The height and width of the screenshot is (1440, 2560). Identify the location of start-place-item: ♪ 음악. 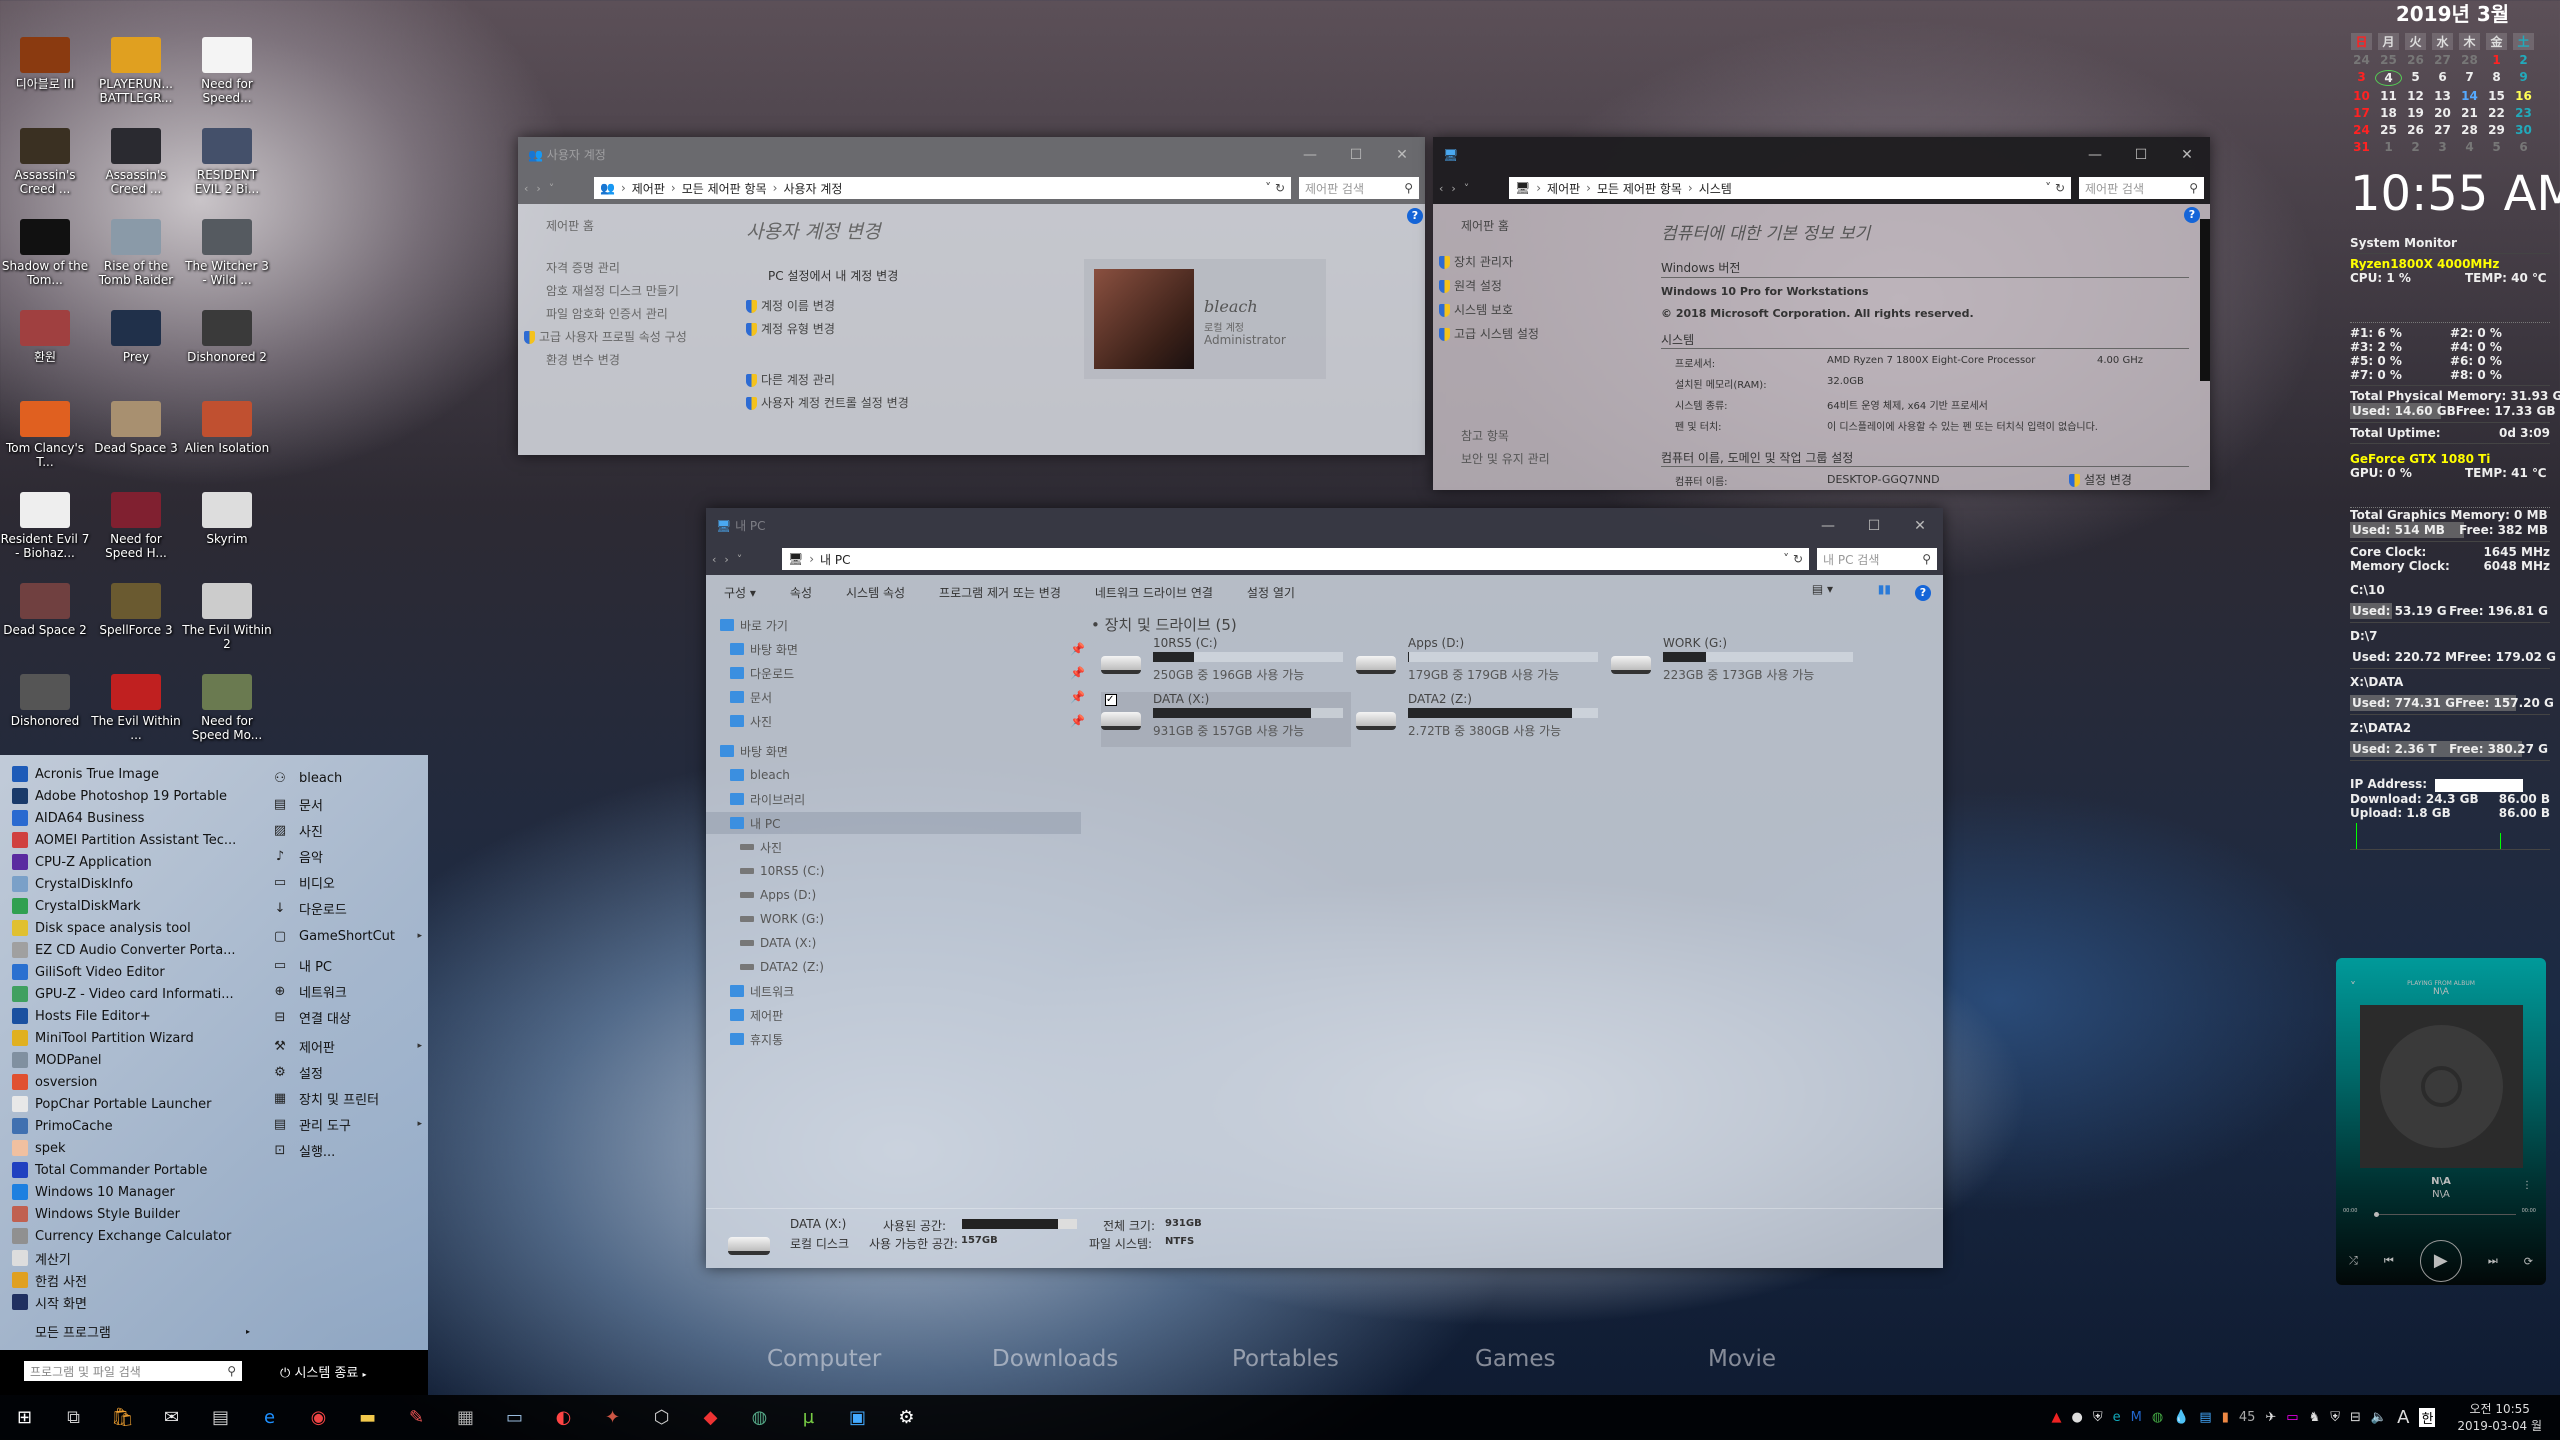
(347, 856).